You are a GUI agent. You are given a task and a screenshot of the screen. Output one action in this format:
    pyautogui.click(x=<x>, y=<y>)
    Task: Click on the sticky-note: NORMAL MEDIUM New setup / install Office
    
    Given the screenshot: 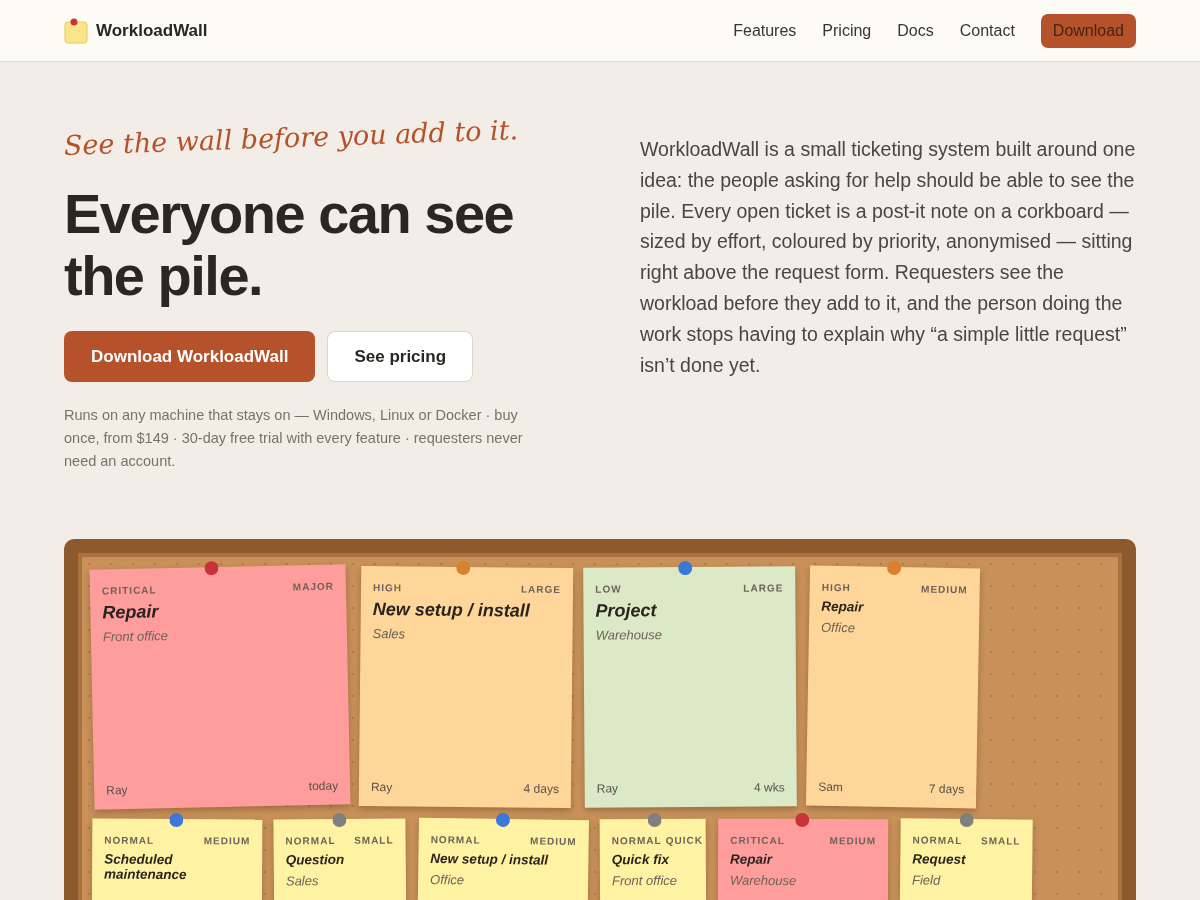 What is the action you would take?
    pyautogui.click(x=503, y=858)
    